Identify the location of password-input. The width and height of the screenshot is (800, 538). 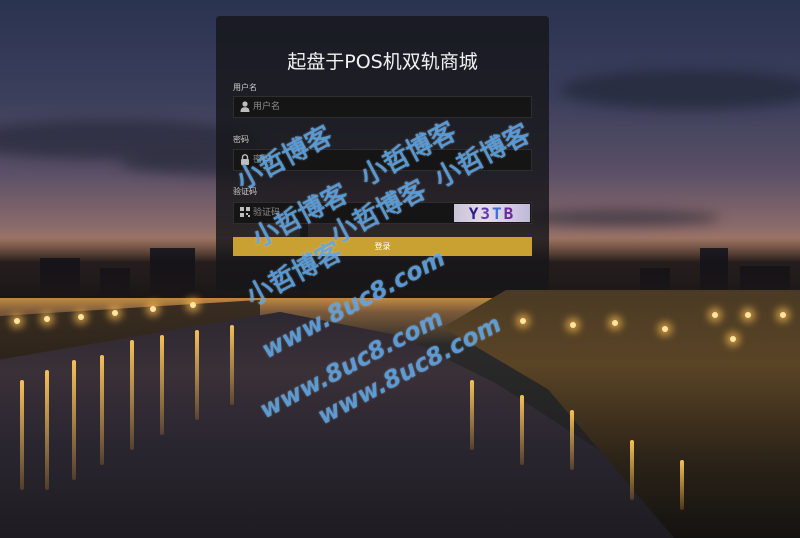
(353, 160).